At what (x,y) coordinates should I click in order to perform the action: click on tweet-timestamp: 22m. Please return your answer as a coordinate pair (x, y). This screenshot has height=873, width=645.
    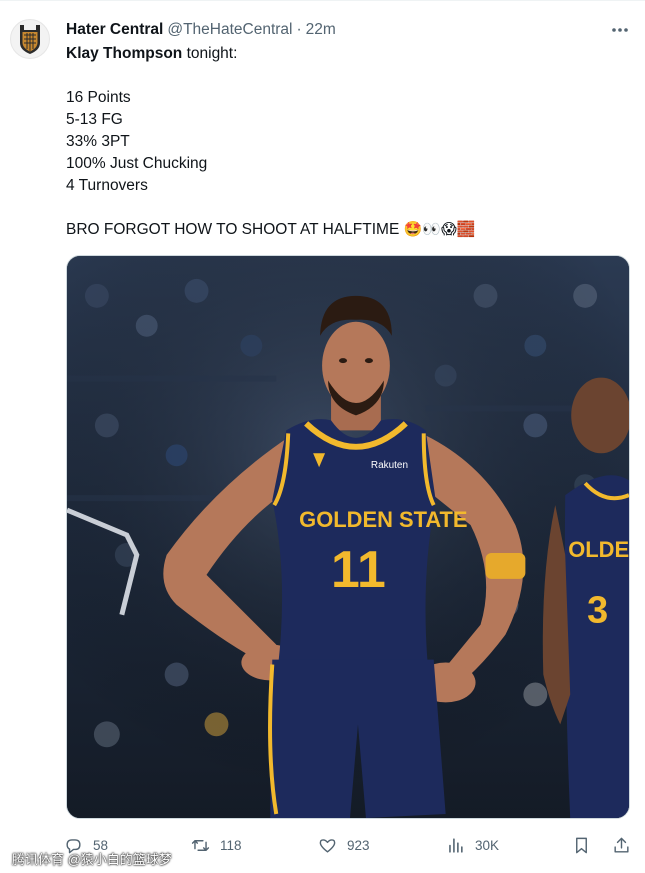
    Looking at the image, I should click on (321, 30).